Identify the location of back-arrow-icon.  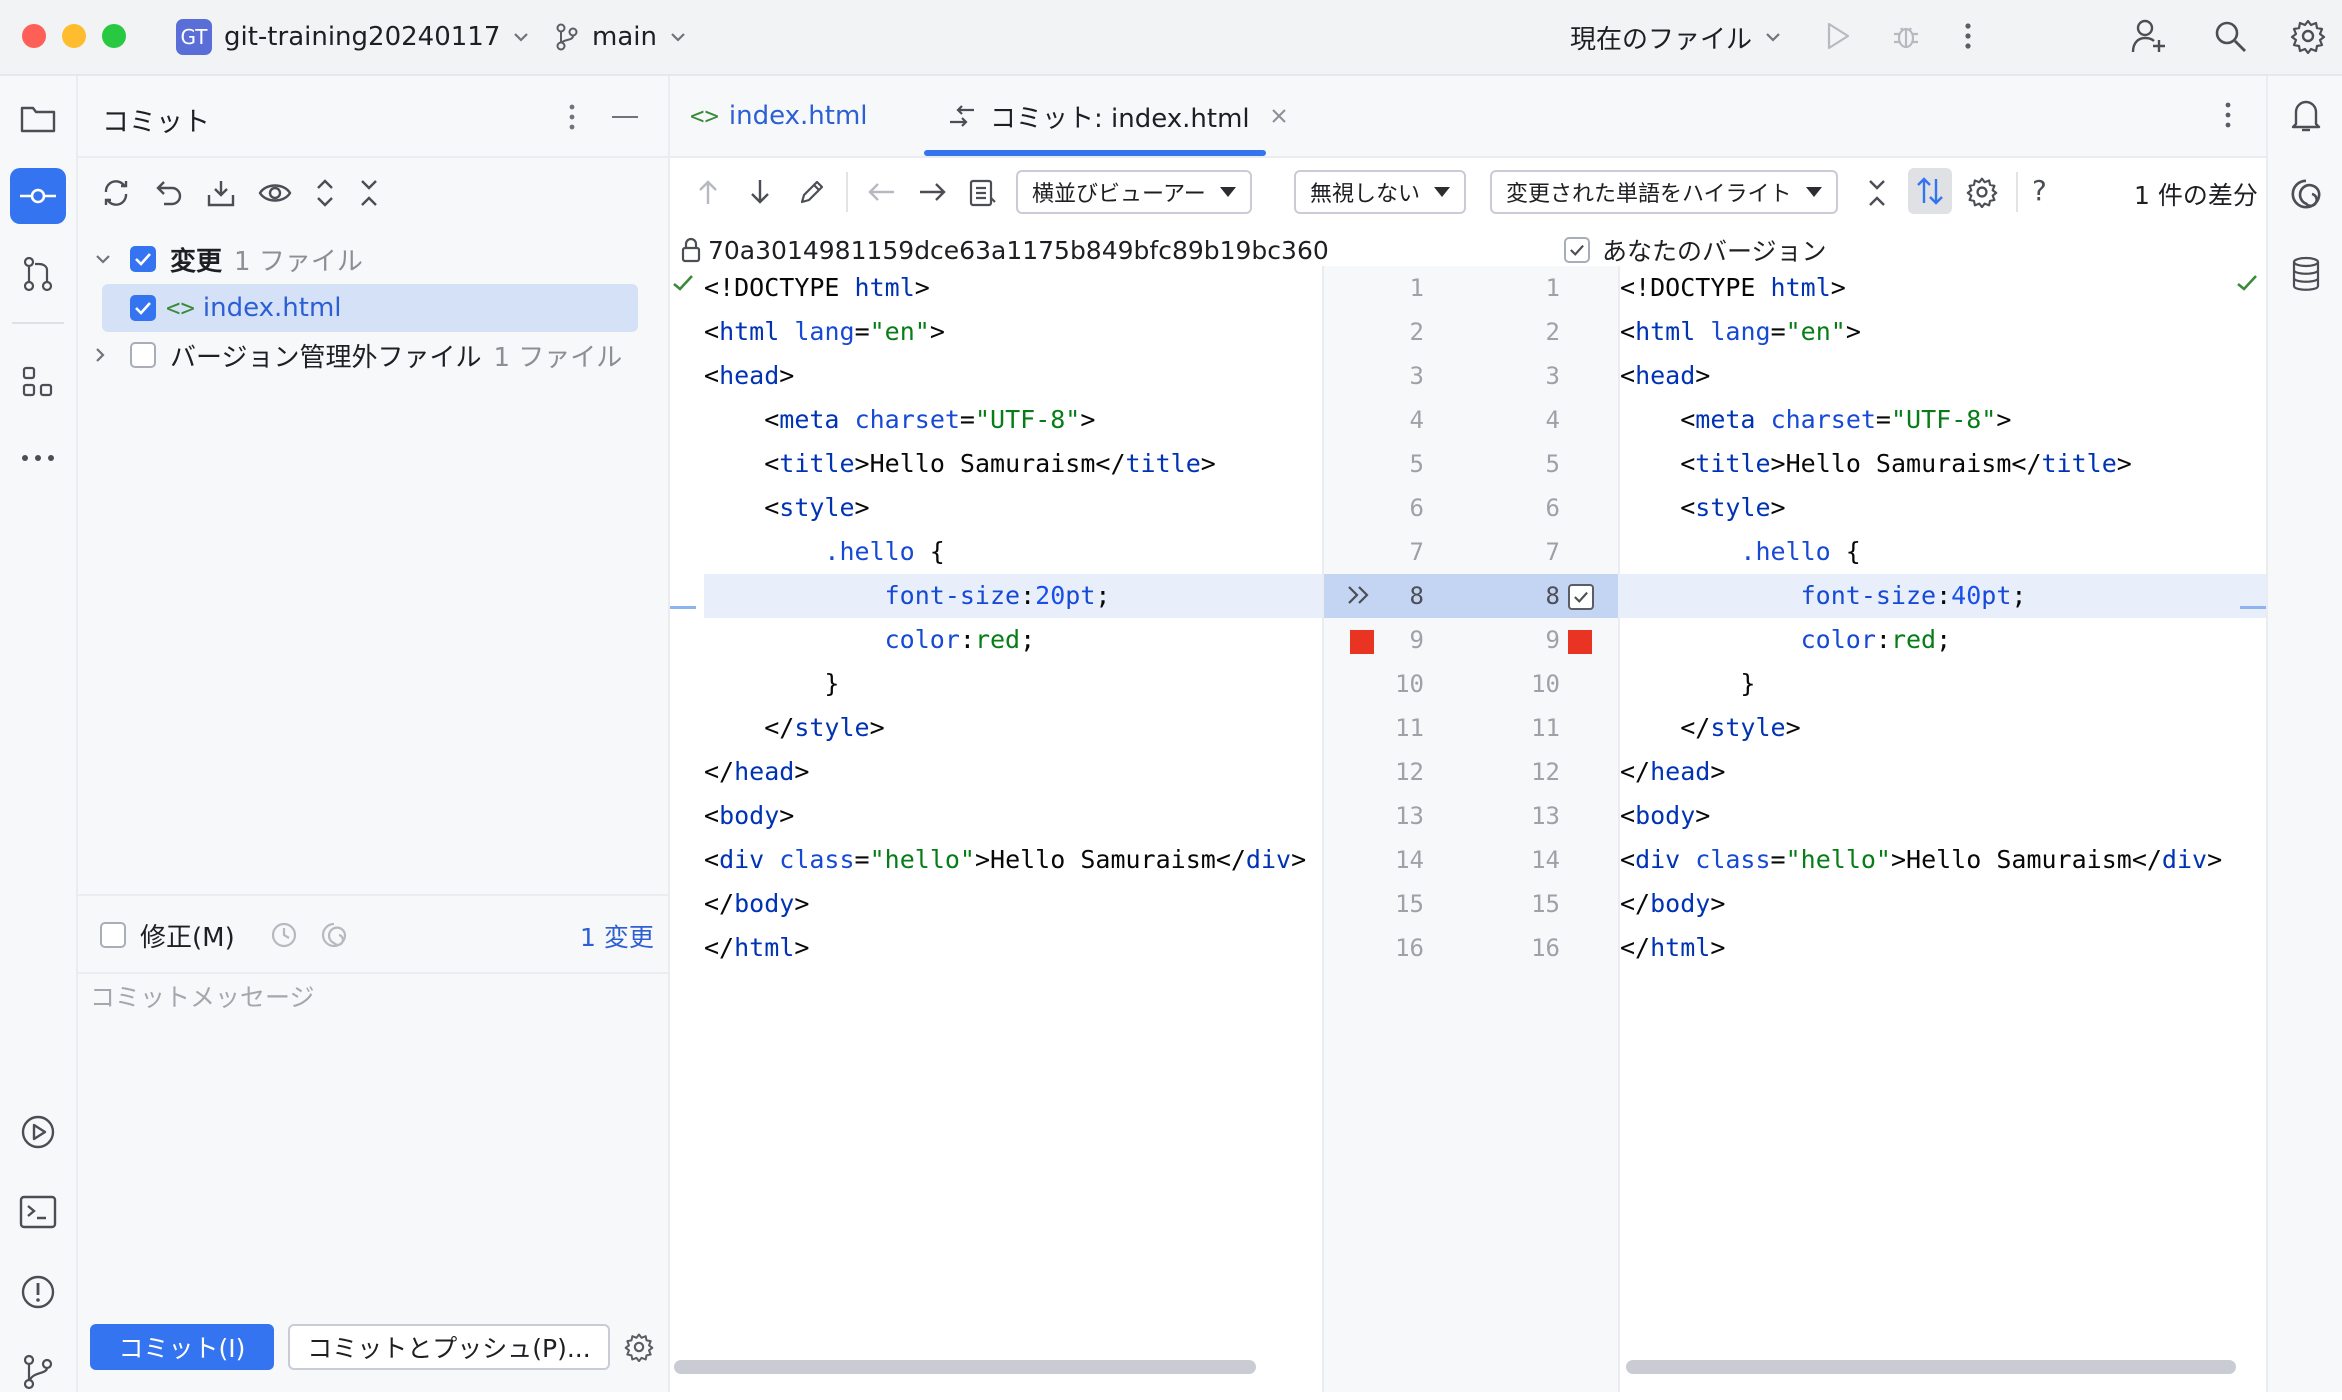
(881, 192).